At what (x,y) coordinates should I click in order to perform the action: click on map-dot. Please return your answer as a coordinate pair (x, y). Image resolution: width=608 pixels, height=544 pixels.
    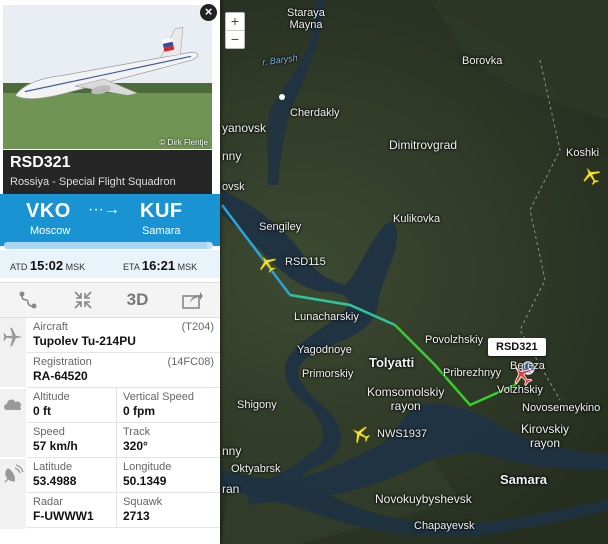
    Looking at the image, I should click on (282, 97).